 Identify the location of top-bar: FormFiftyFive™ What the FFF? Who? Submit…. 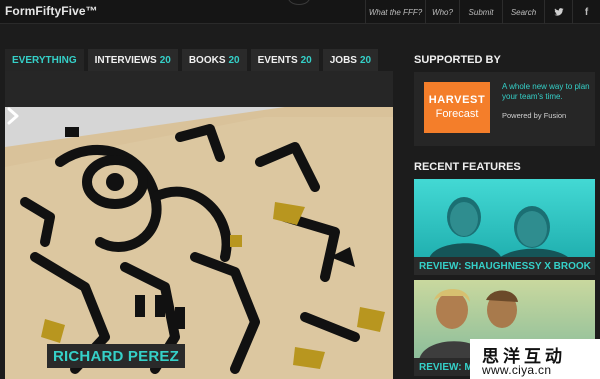
(300, 12).